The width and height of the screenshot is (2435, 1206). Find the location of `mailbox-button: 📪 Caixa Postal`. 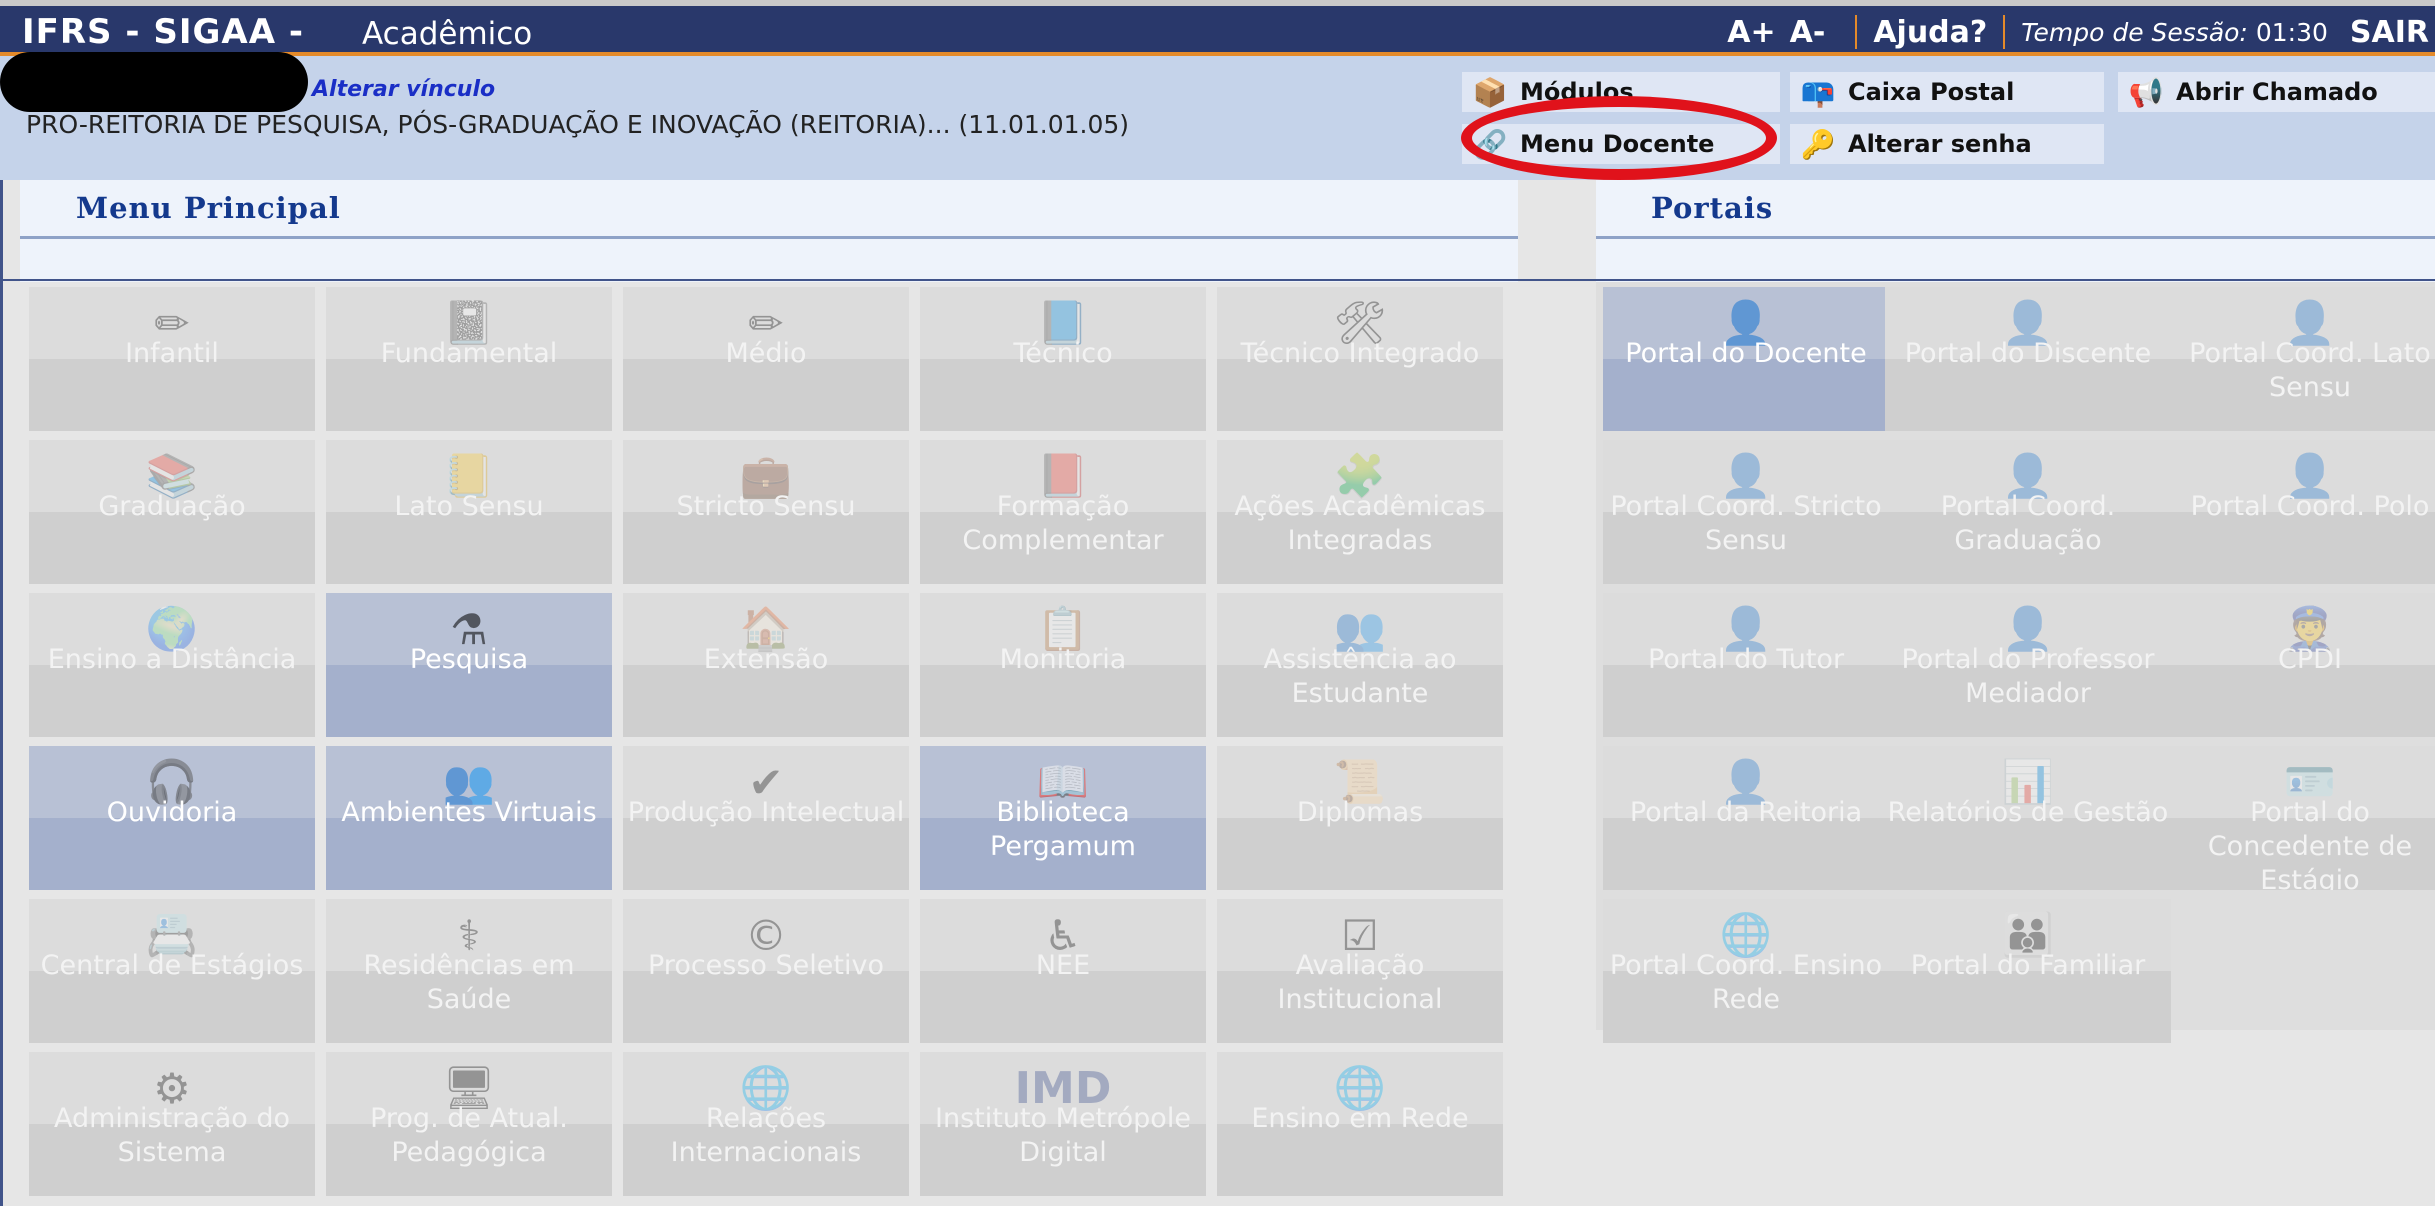

mailbox-button: 📪 Caixa Postal is located at coordinates (1947, 92).